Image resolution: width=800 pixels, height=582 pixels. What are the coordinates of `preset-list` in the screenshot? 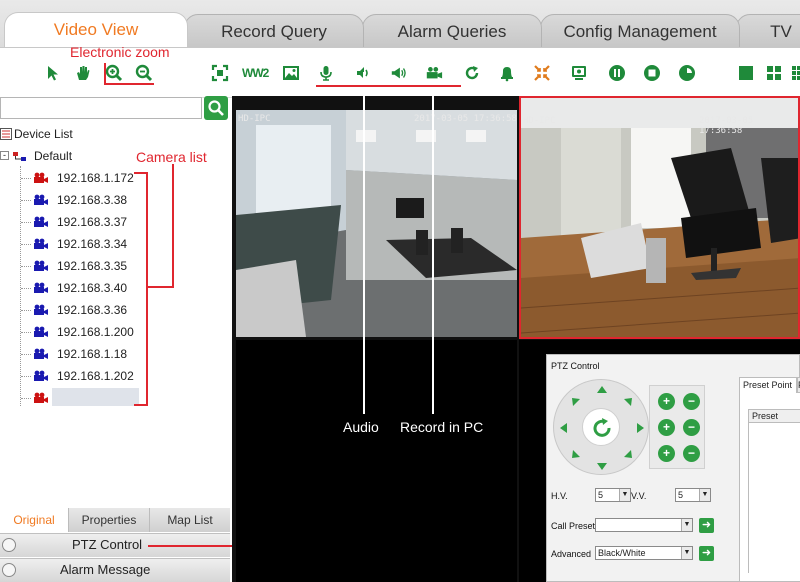 It's located at (774, 498).